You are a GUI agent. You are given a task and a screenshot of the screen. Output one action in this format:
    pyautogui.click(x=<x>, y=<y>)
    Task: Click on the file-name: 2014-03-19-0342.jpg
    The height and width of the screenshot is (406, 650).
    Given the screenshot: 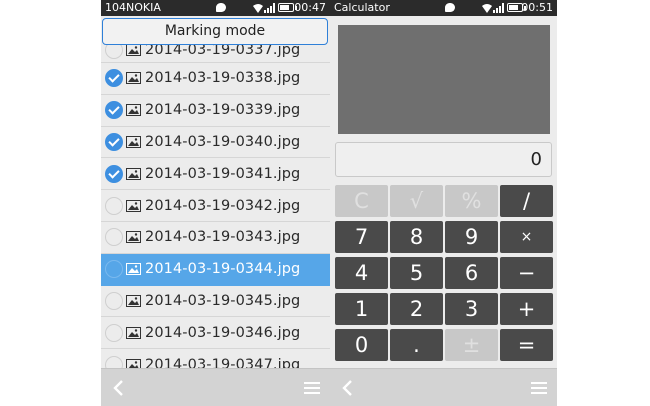 What is the action you would take?
    pyautogui.click(x=223, y=205)
    